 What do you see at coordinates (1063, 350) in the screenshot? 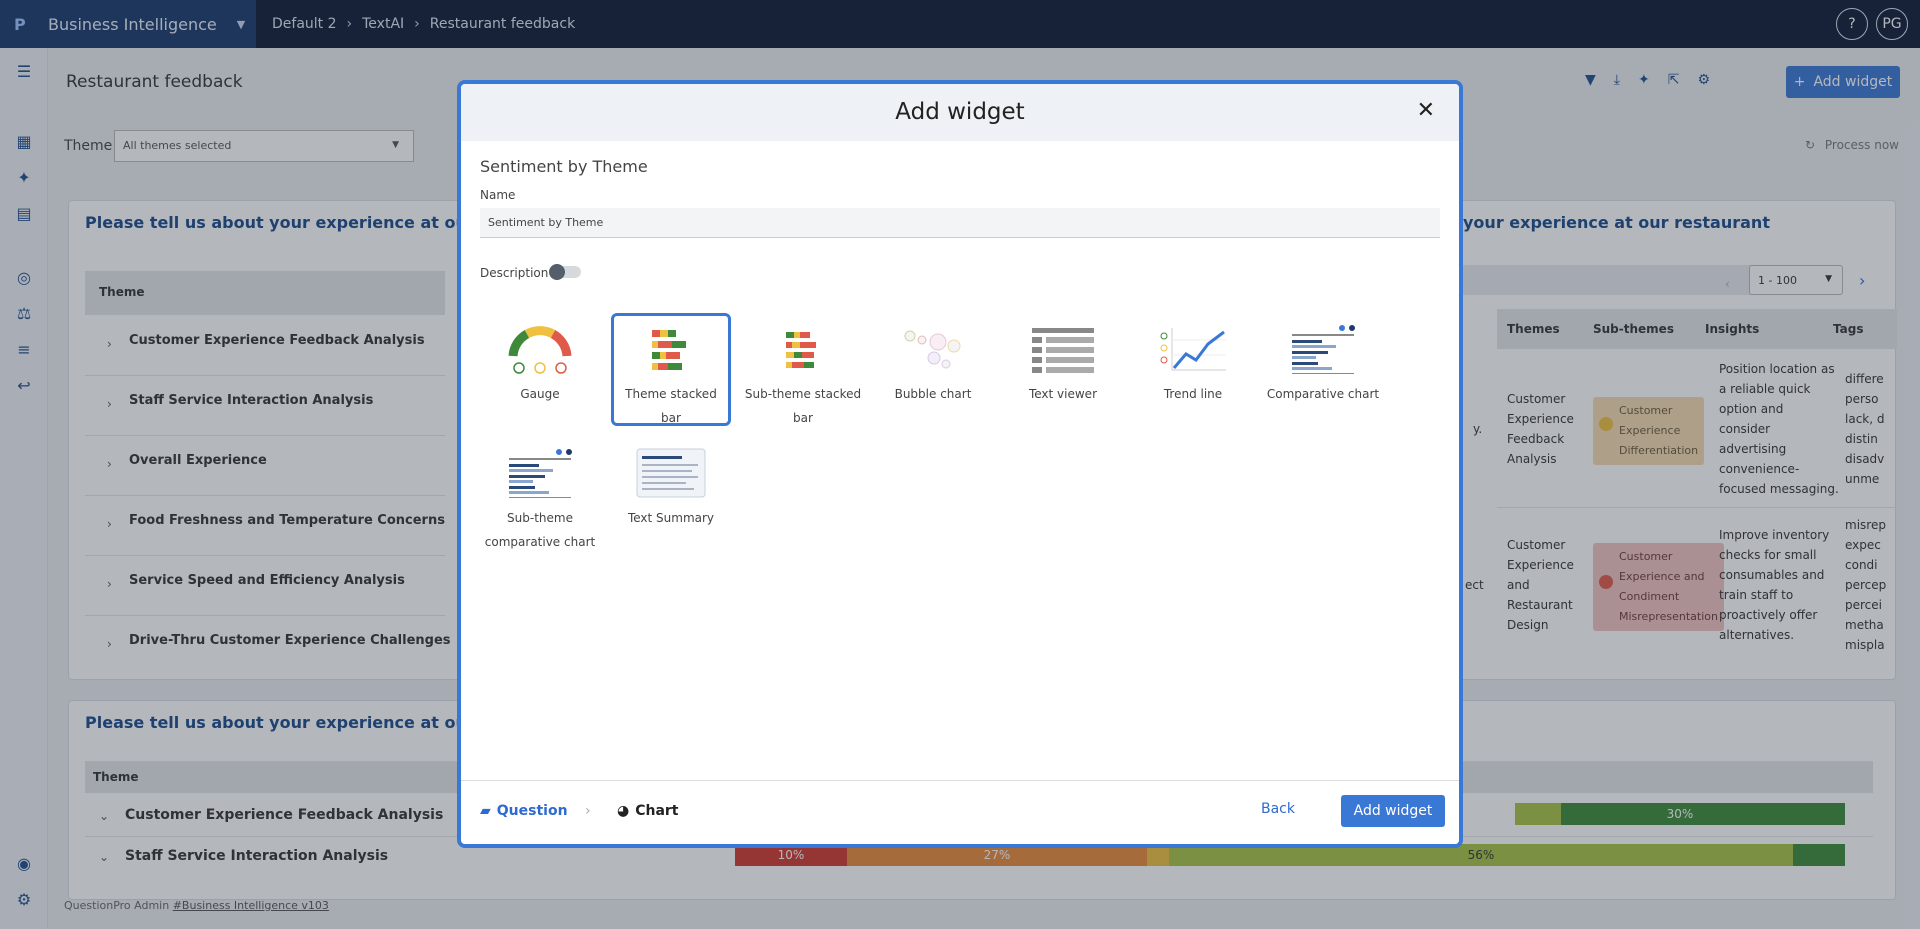
I see `text-viewer-icon` at bounding box center [1063, 350].